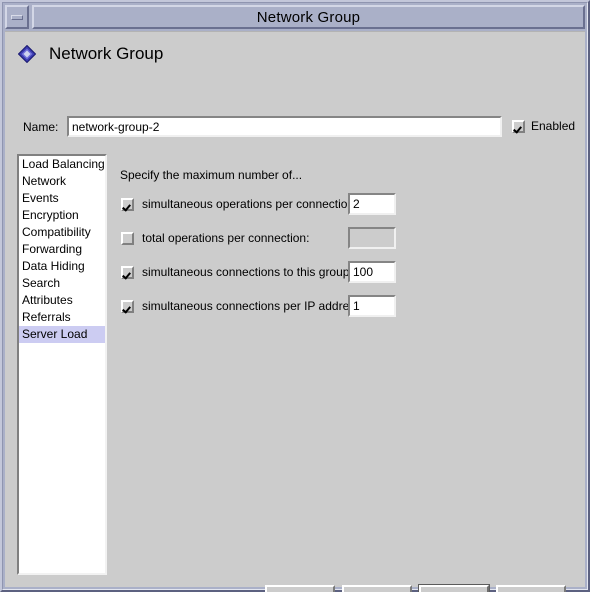 This screenshot has height=592, width=590. Describe the element at coordinates (127, 272) in the screenshot. I see `connections-to-group-checkbox` at that location.